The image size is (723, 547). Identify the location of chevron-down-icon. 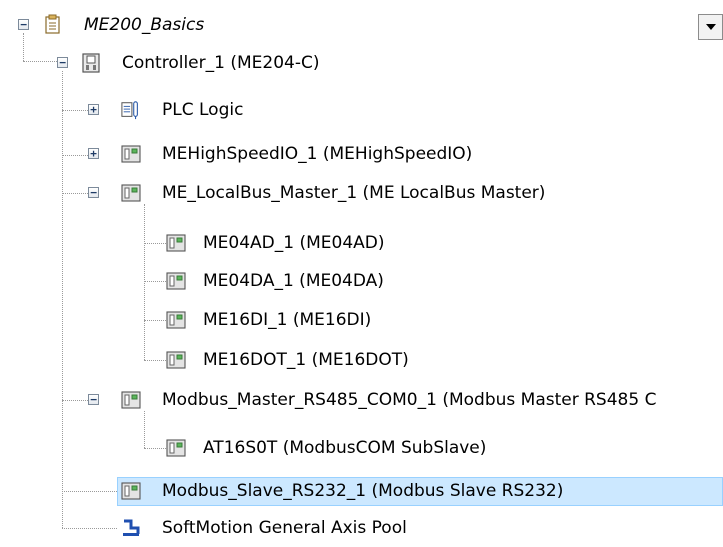
(711, 27).